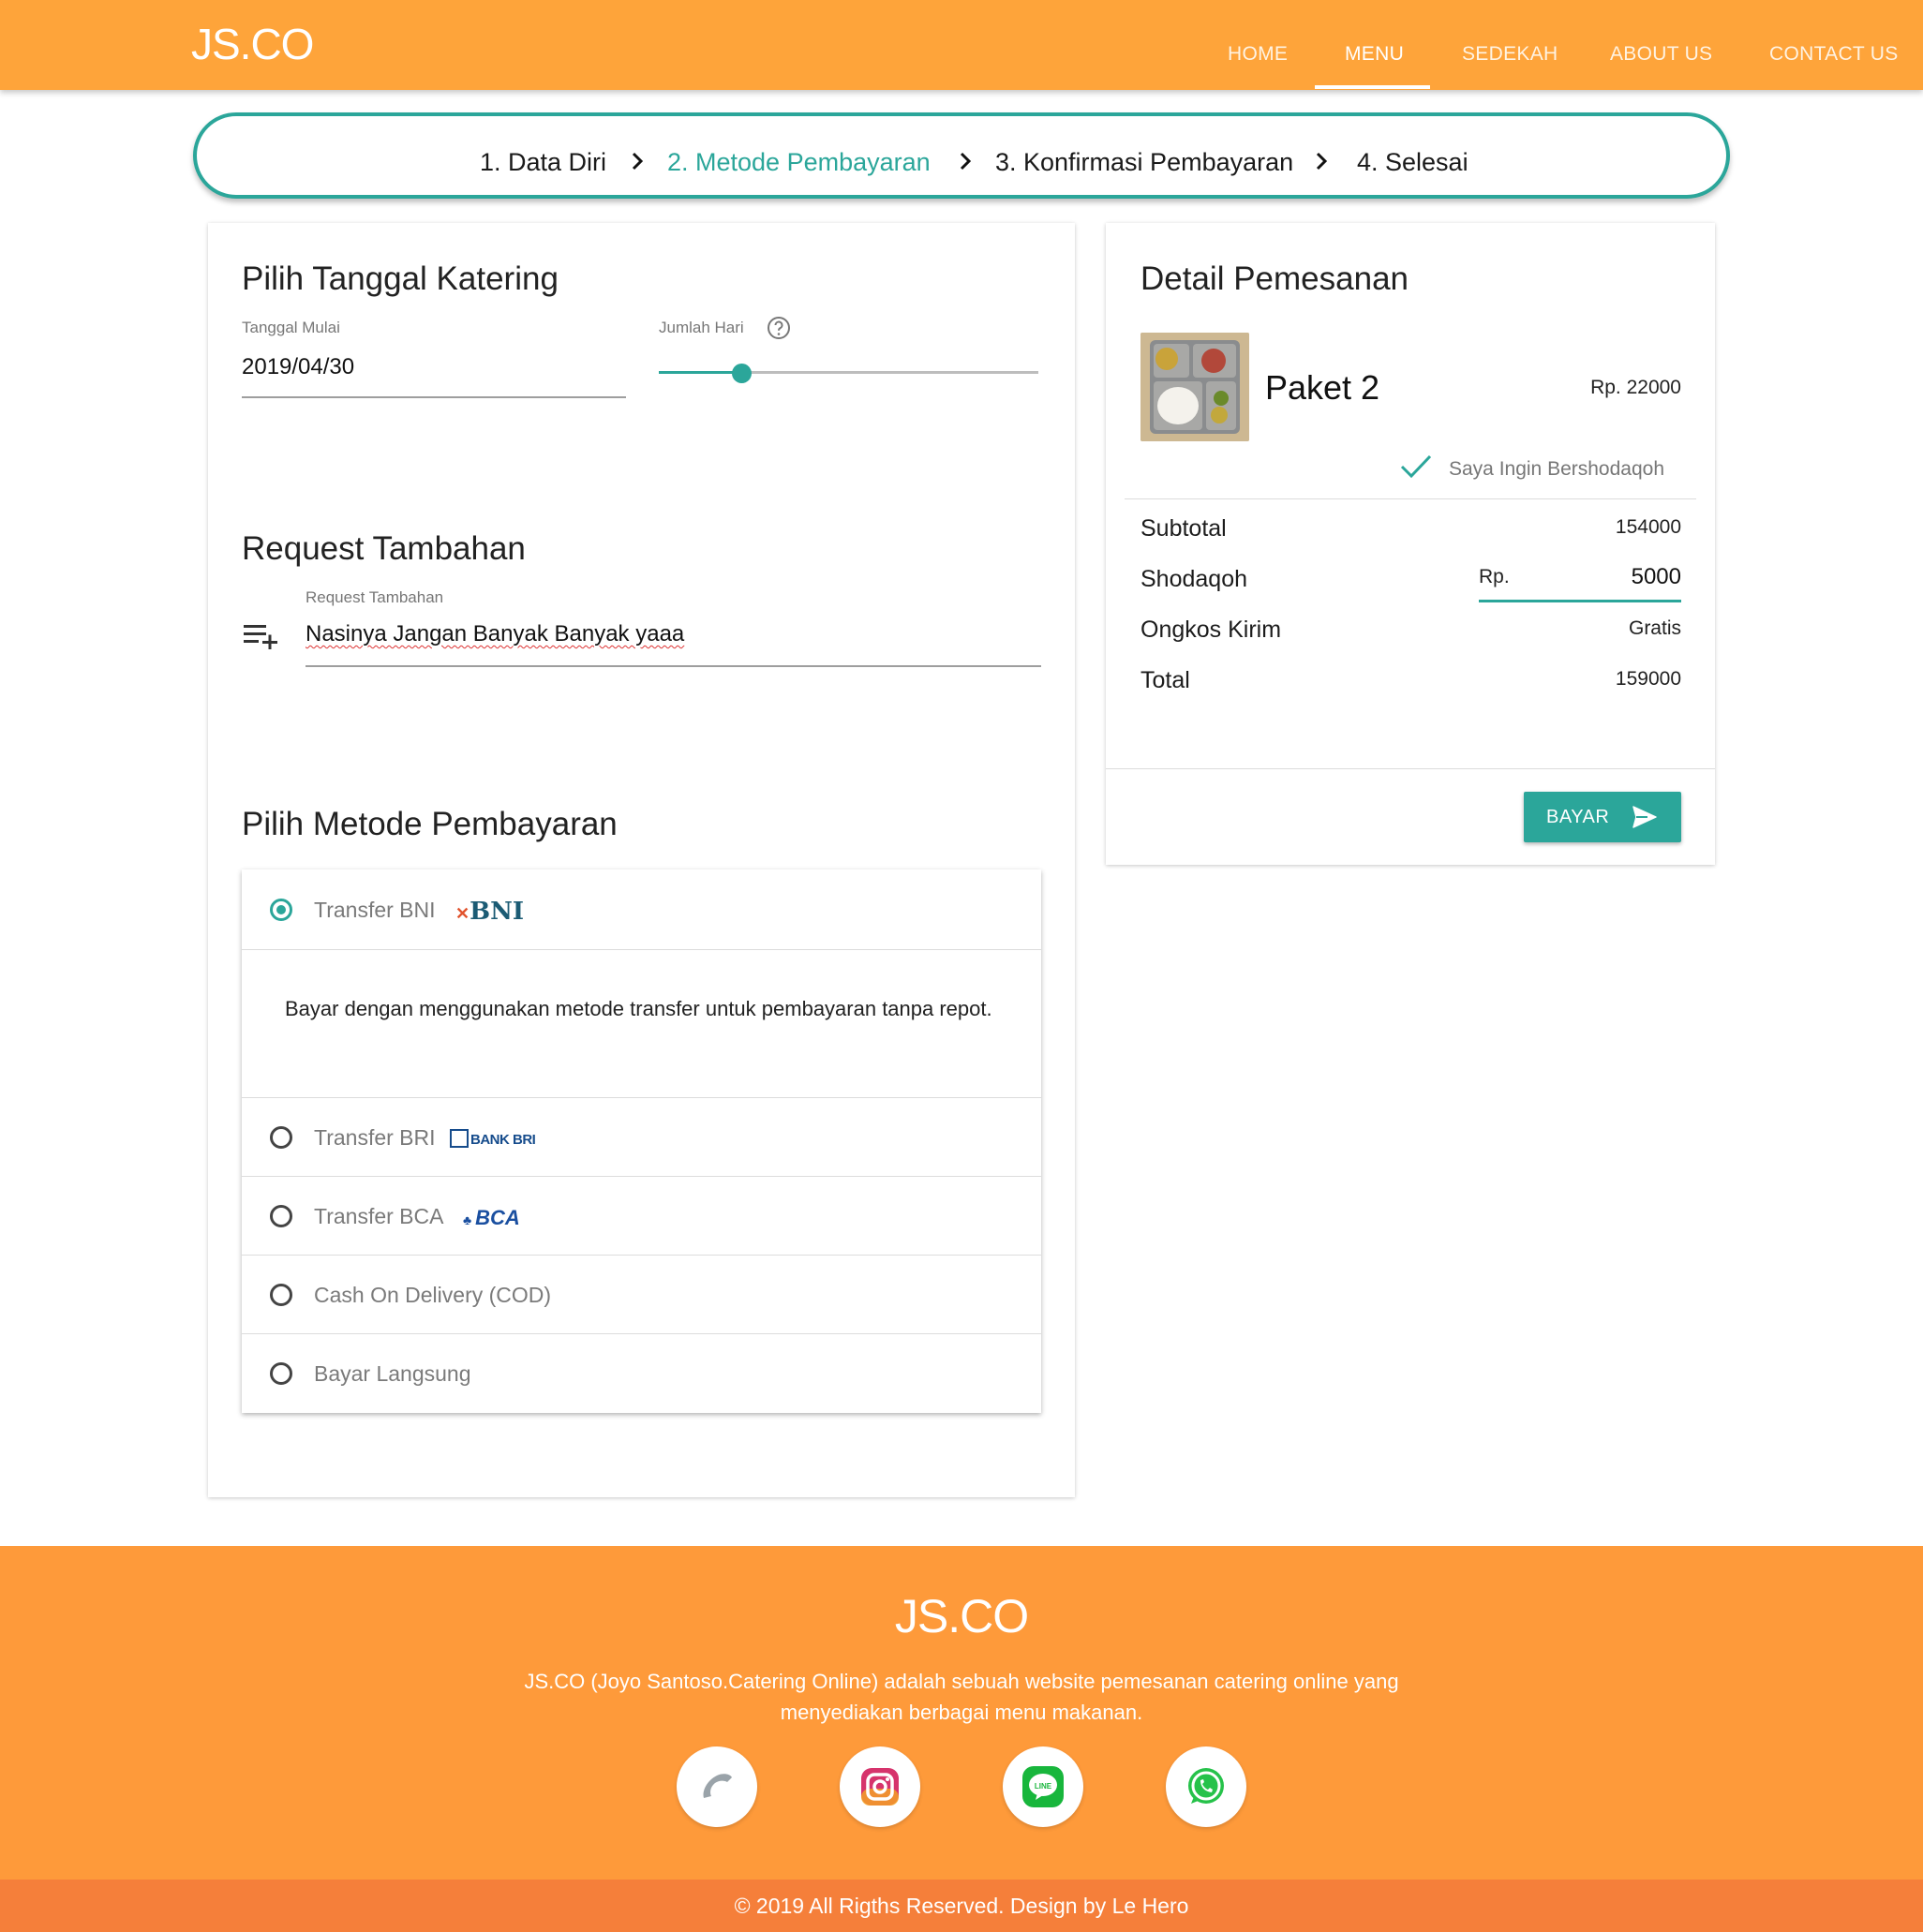 The width and height of the screenshot is (1923, 1932). What do you see at coordinates (1494, 576) in the screenshot?
I see `shodaqoh-currency-prefix: Rp.` at bounding box center [1494, 576].